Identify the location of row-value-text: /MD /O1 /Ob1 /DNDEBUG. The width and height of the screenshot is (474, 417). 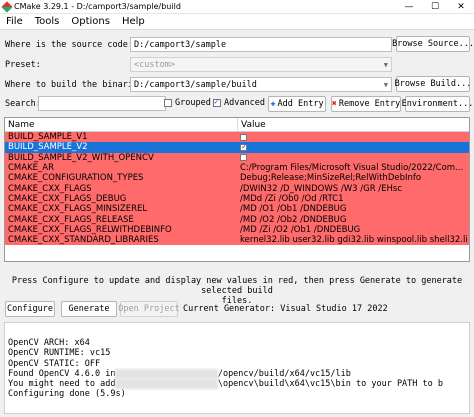
(293, 209).